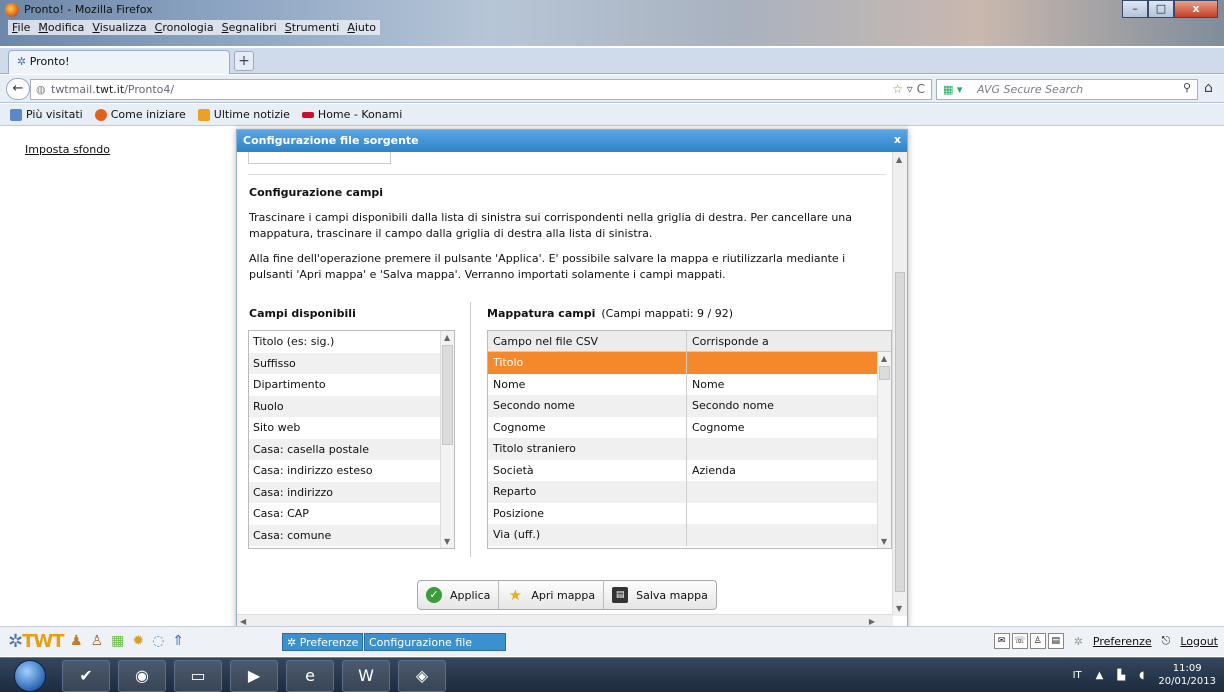  I want to click on bookmark-label: Più visitati, so click(54, 114).